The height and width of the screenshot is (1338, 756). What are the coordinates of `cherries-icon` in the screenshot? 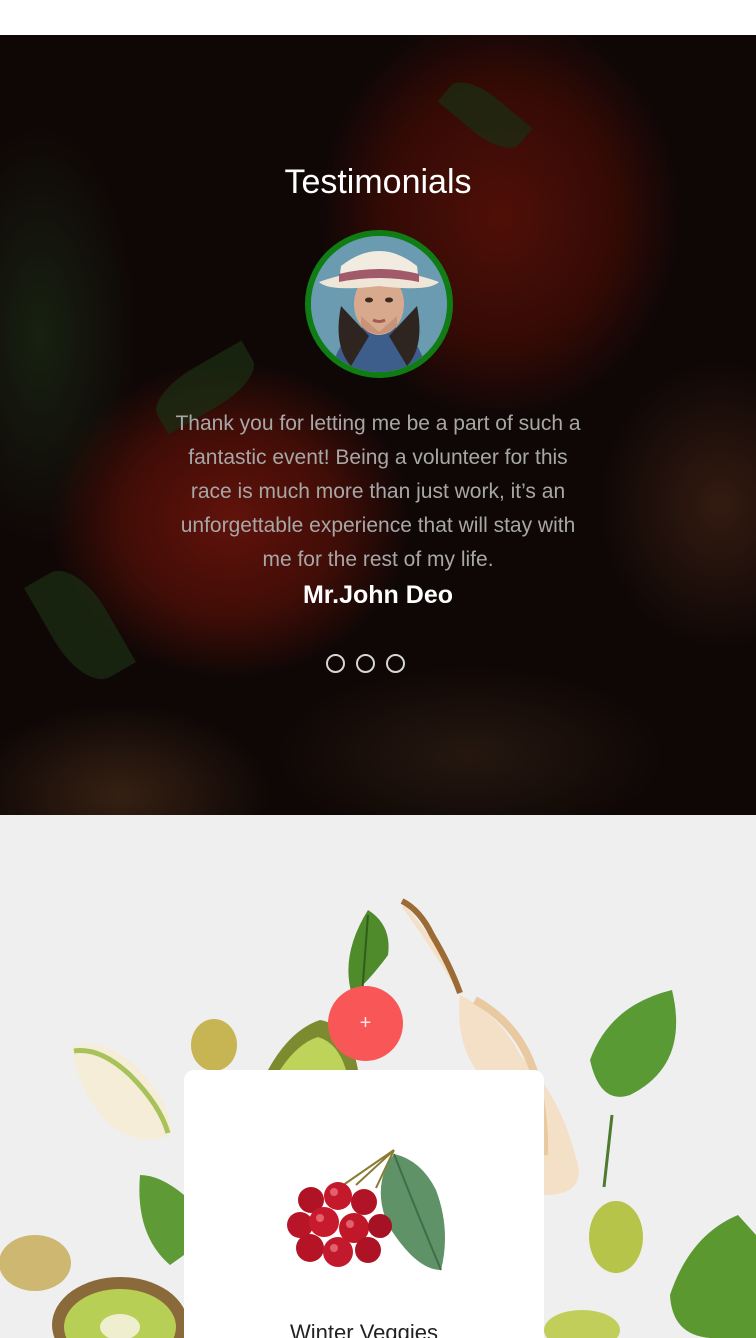 It's located at (366, 1210).